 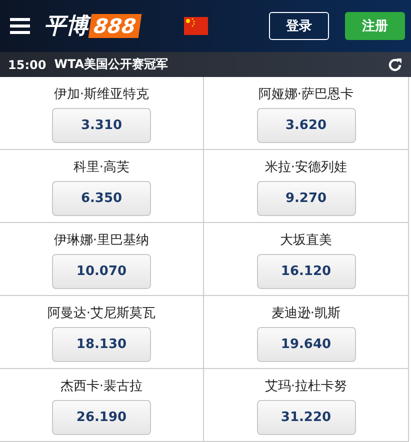 I want to click on odds-button: 31.220, so click(x=306, y=417).